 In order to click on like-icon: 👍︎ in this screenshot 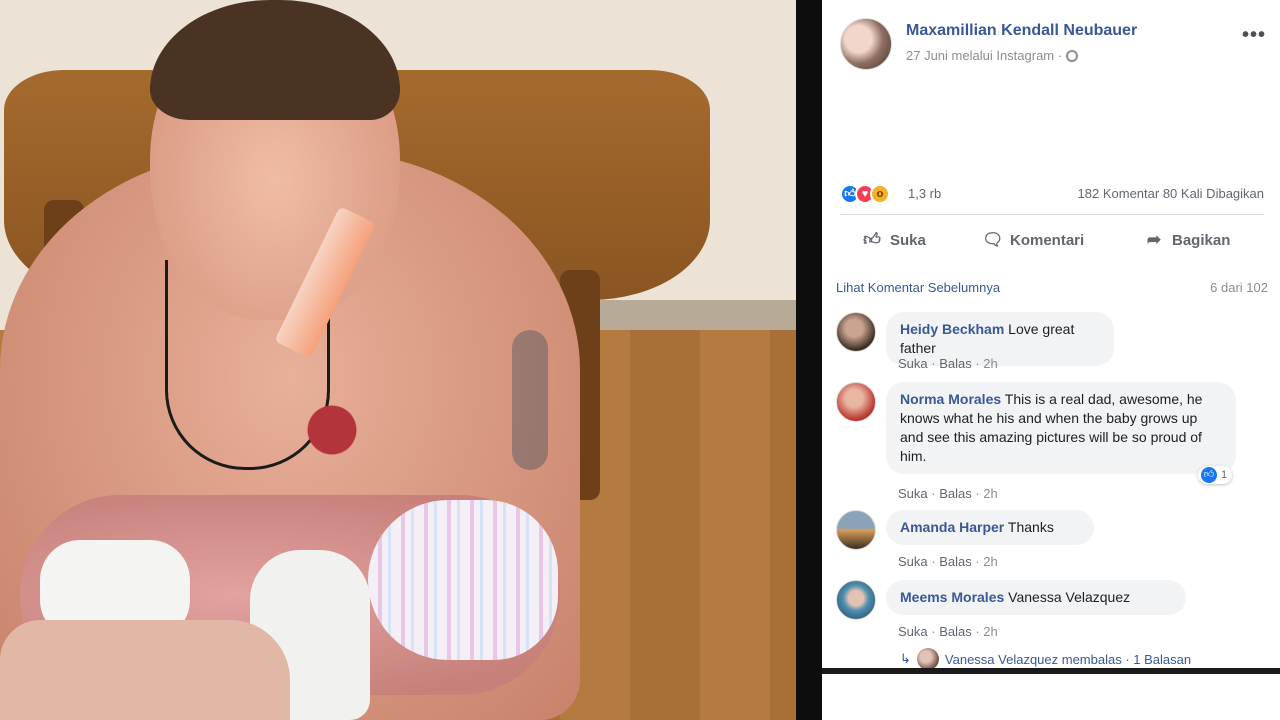, I will do `click(1209, 475)`.